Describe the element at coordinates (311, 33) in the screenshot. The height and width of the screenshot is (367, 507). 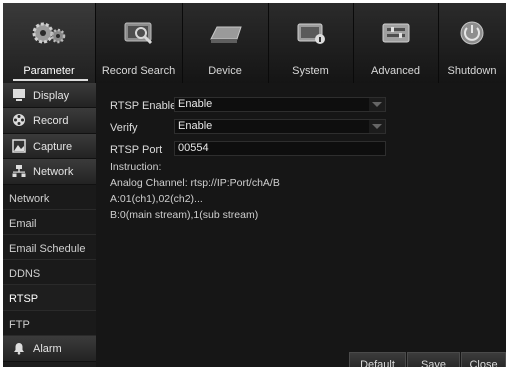
I see `system-info-icon` at that location.